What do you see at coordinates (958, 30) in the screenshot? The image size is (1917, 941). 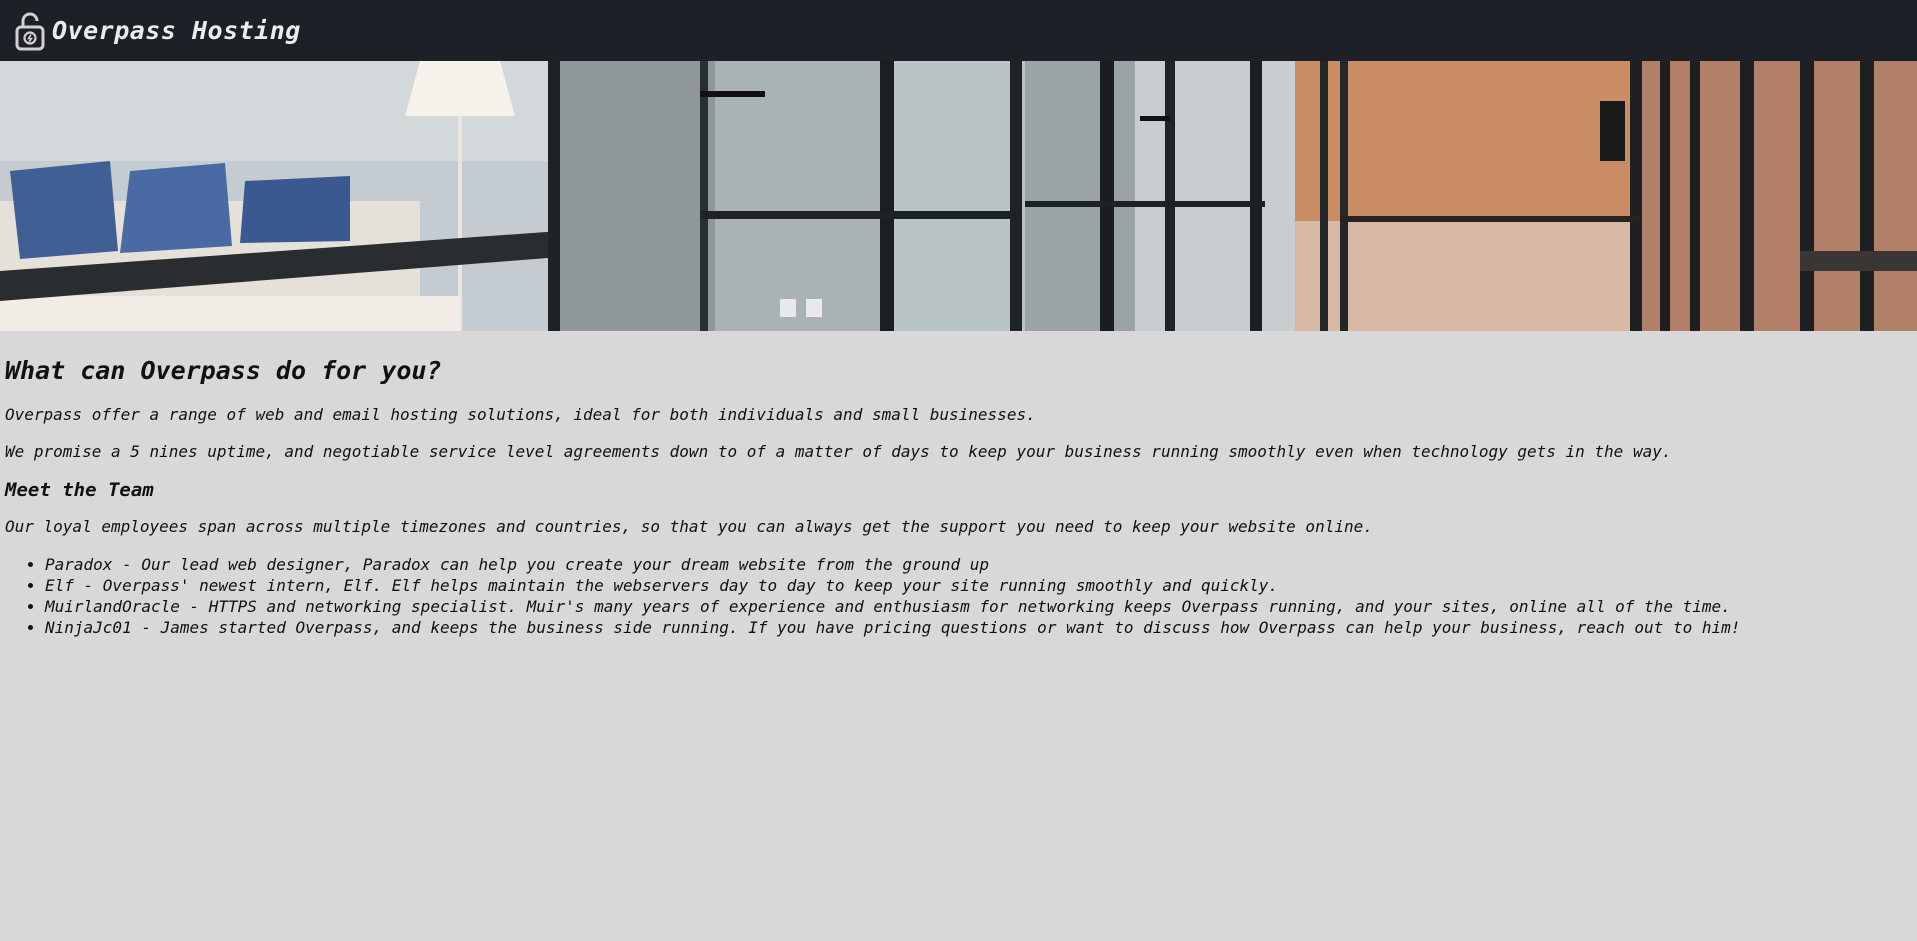 I see `navbar: Overpass Hosting` at bounding box center [958, 30].